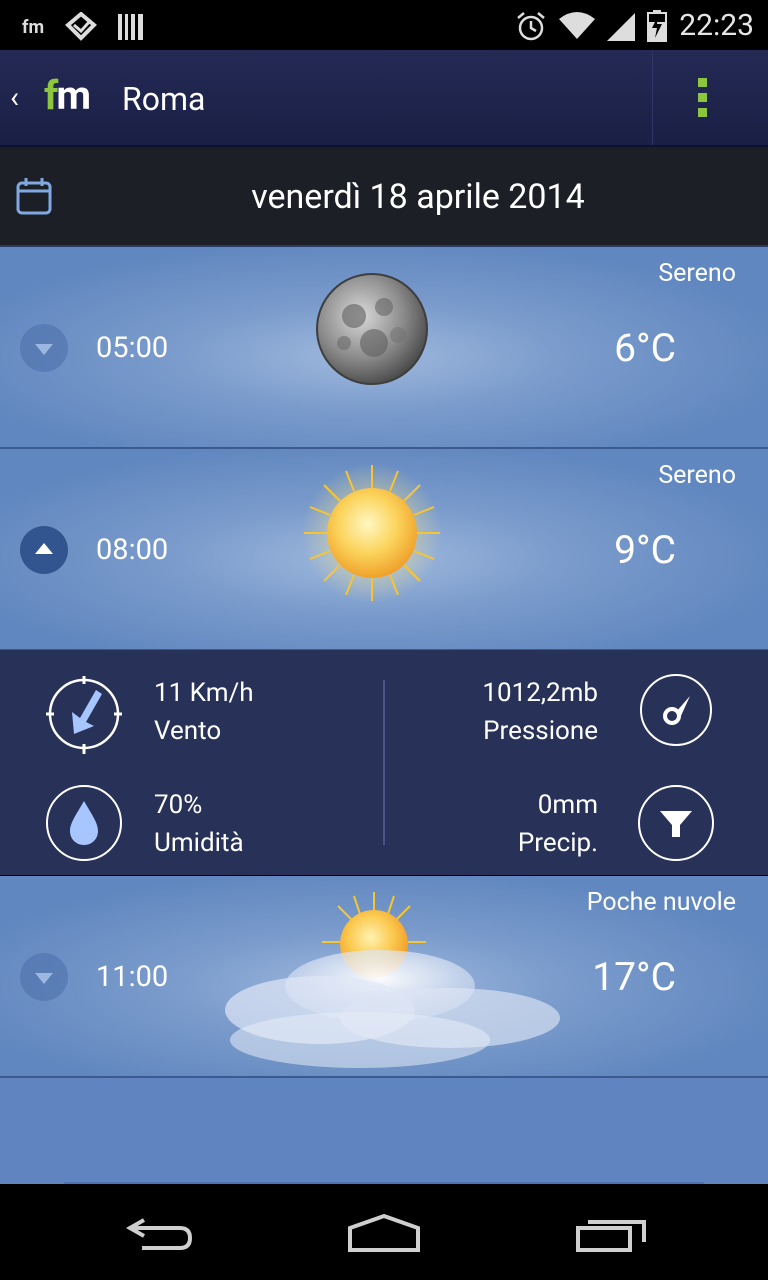 The height and width of the screenshot is (1280, 768). Describe the element at coordinates (418, 197) in the screenshot. I see `selected-date: venerdì 18 aprile 2014` at that location.